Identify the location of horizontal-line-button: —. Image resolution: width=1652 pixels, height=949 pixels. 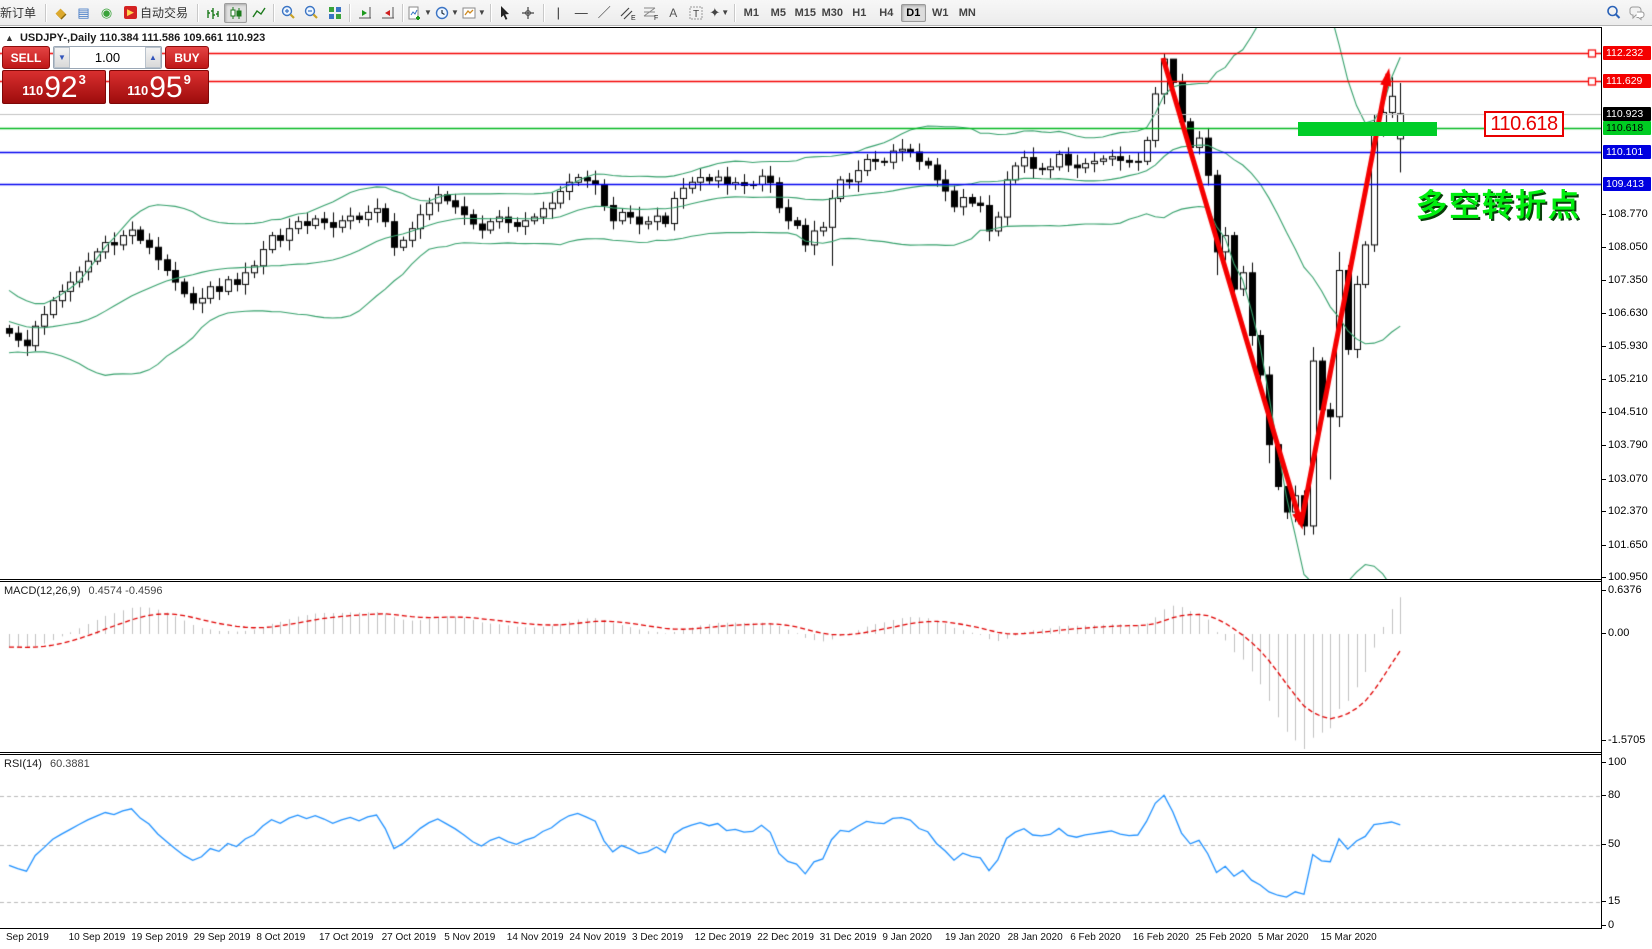
(581, 13).